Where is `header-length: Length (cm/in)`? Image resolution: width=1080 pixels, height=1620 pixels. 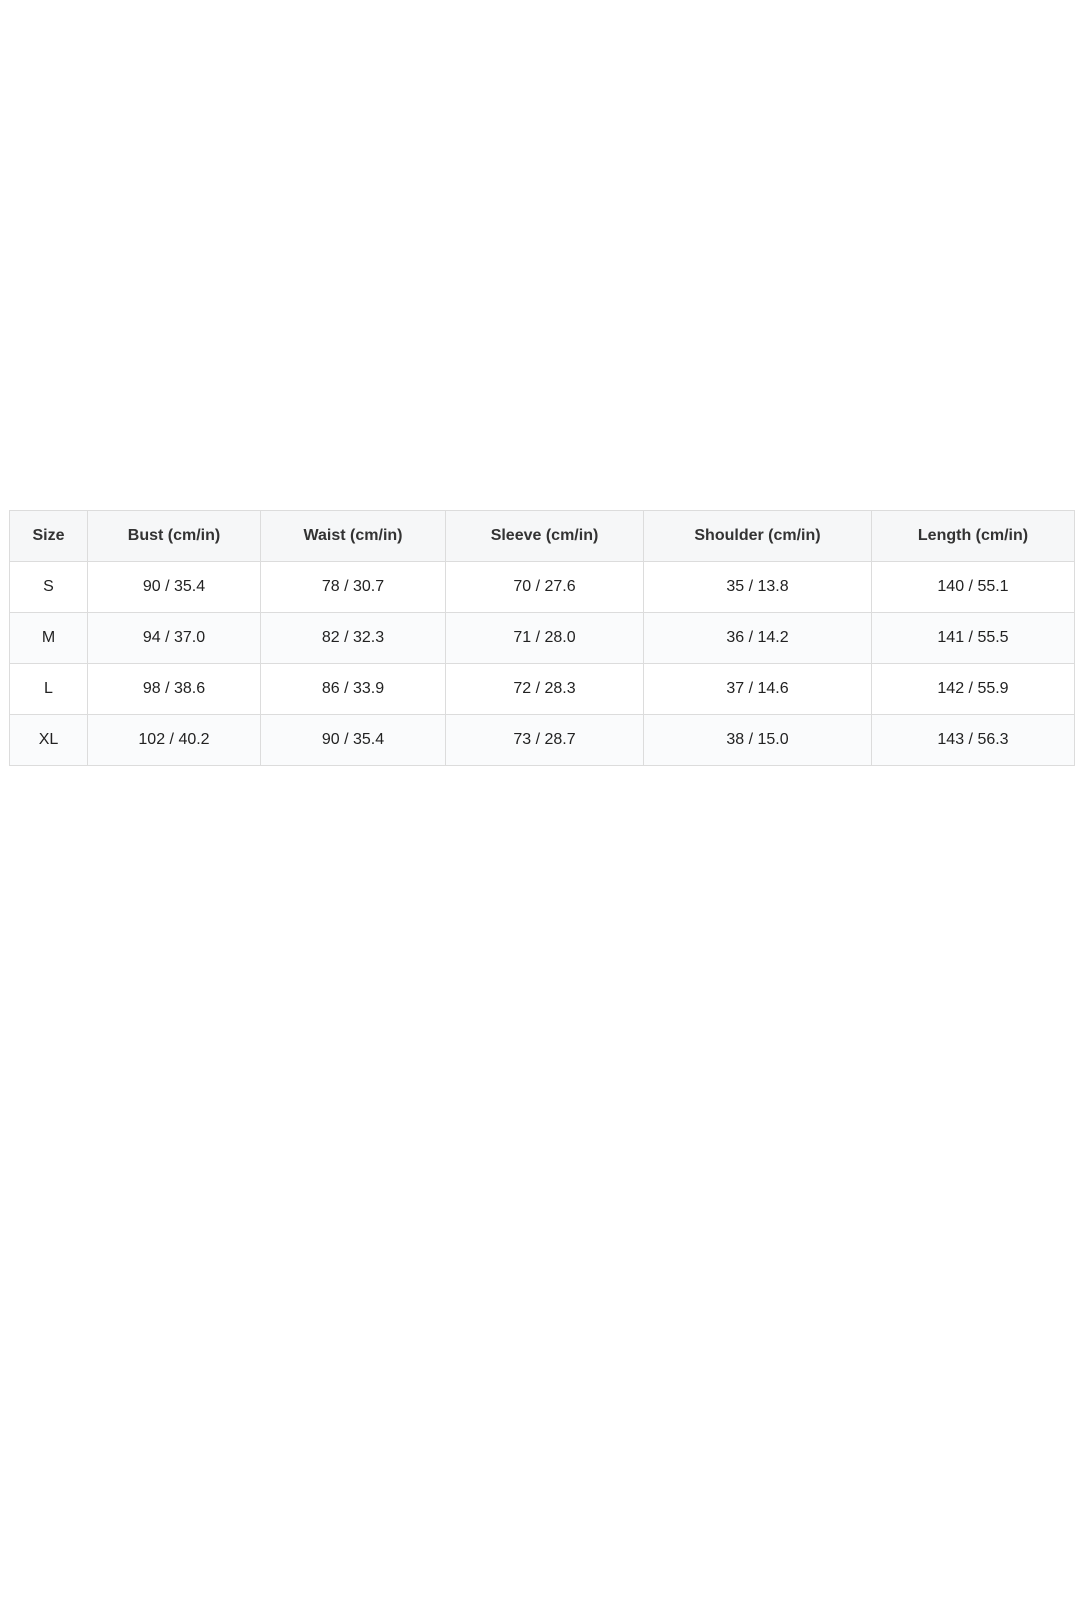
header-length: Length (cm/in) is located at coordinates (973, 536).